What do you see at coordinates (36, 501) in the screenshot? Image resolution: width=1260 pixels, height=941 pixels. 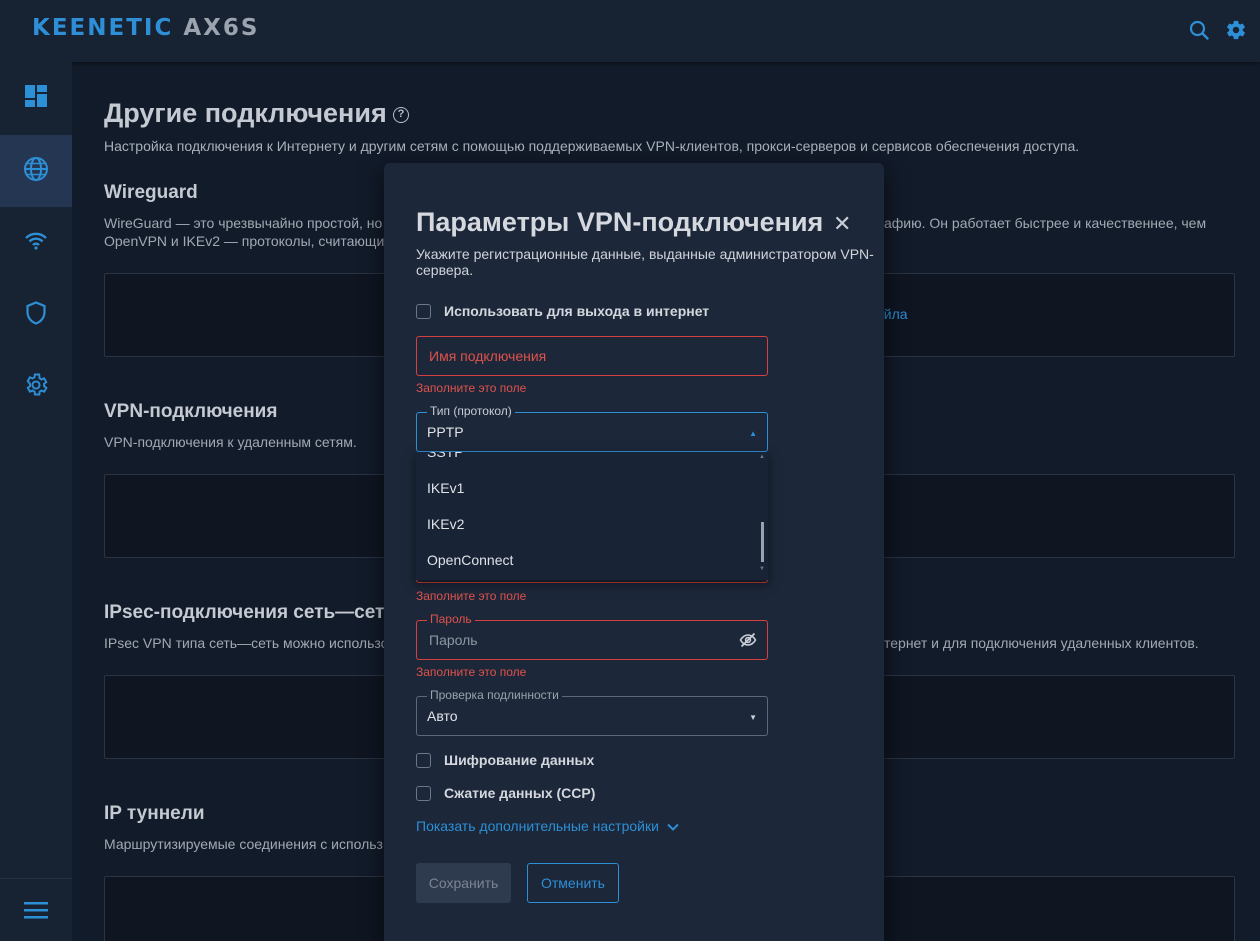 I see `sidebar` at bounding box center [36, 501].